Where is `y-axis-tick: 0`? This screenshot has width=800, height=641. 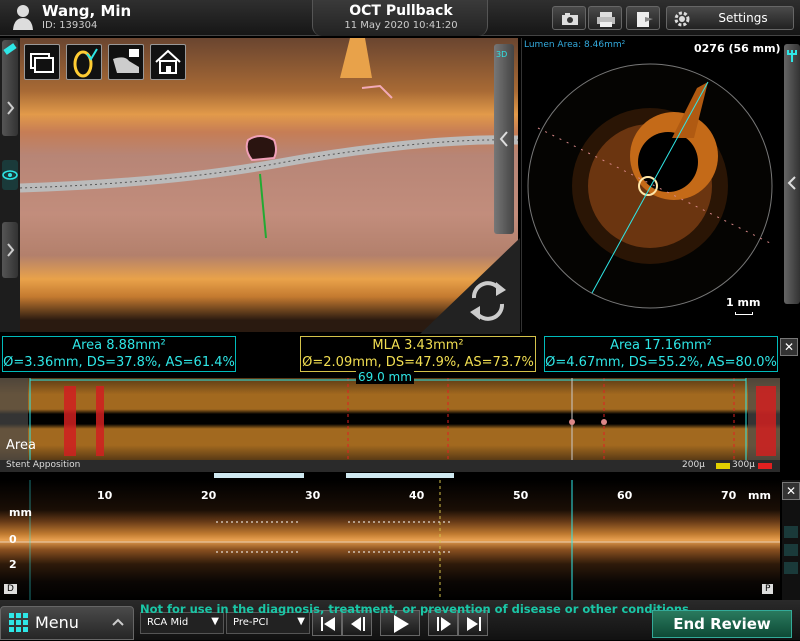 y-axis-tick: 0 is located at coordinates (13, 539).